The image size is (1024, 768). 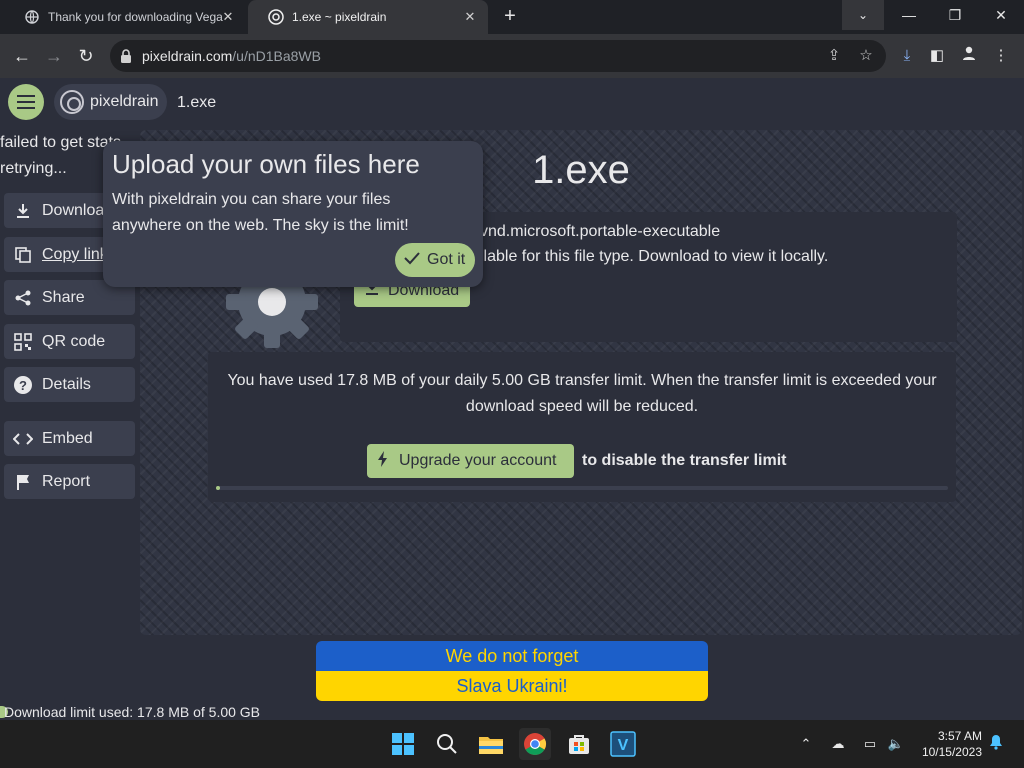 I want to click on downloads-icon: ⤓, so click(x=907, y=56).